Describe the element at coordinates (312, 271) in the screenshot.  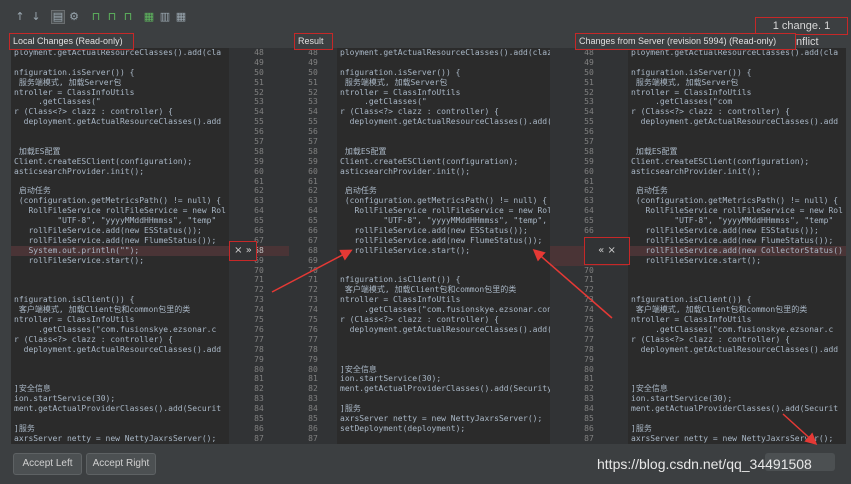
I see `arrow-left-to-result` at that location.